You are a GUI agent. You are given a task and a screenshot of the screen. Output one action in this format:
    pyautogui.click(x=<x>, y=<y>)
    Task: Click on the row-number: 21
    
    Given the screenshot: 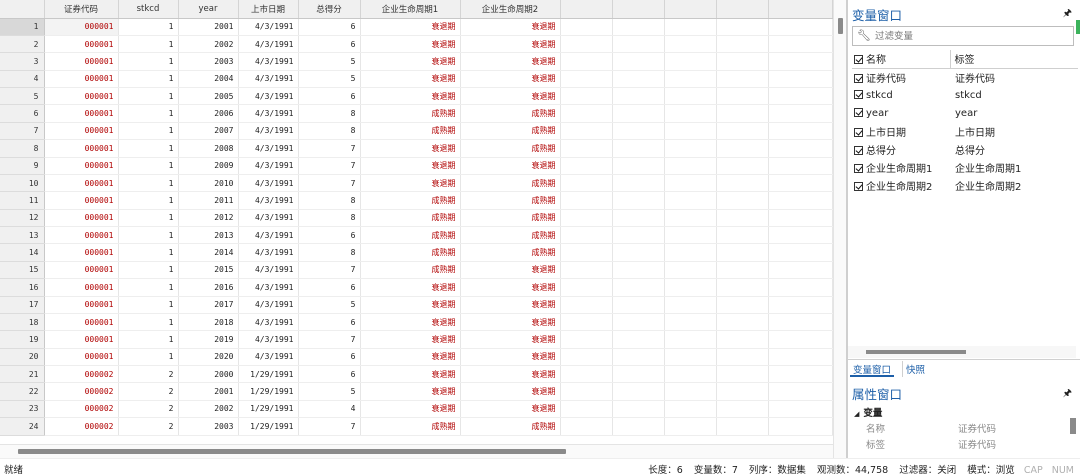 What is the action you would take?
    pyautogui.click(x=22, y=374)
    